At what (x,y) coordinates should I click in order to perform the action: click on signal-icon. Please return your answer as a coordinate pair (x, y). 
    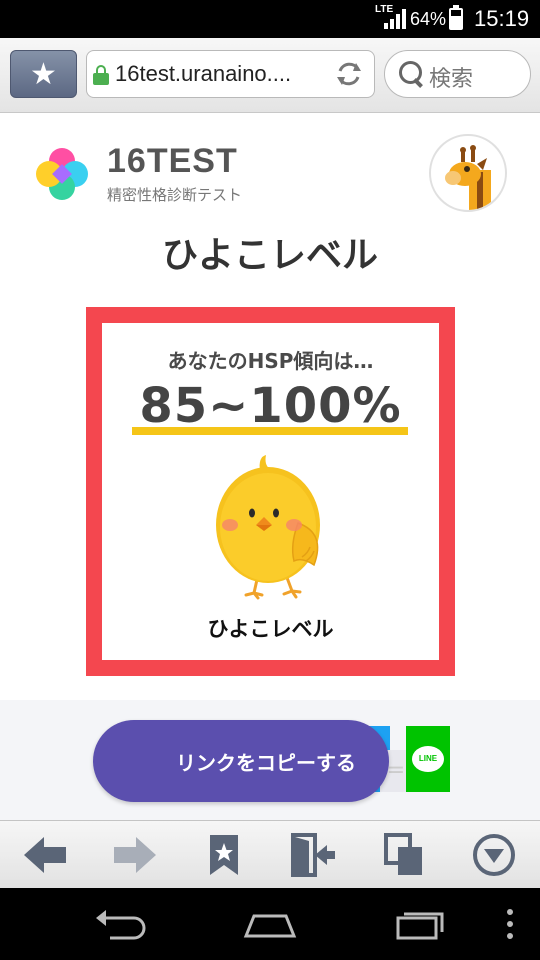
    Looking at the image, I should click on (393, 19).